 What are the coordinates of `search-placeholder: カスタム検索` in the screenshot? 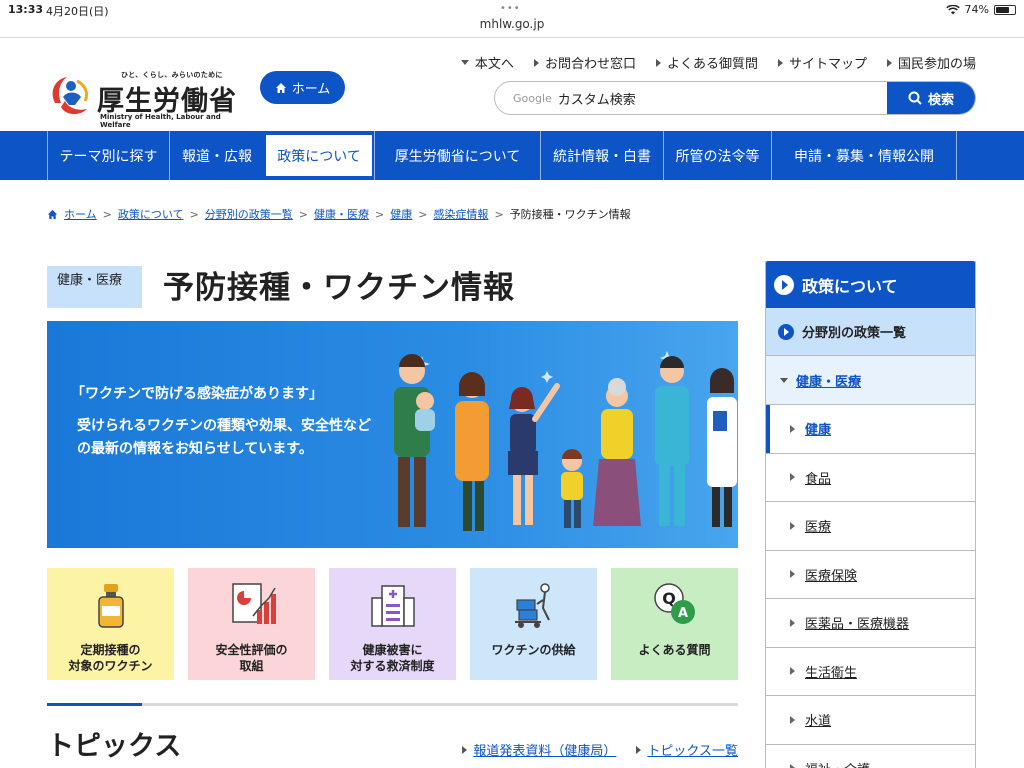 It's located at (596, 100).